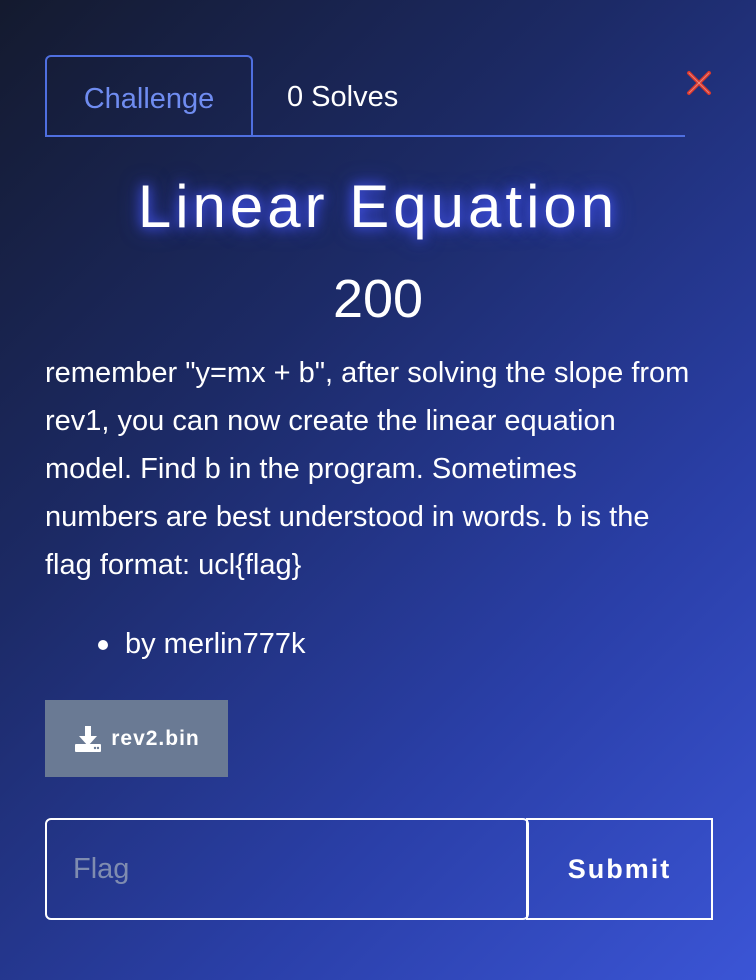 This screenshot has height=980, width=756. What do you see at coordinates (287, 869) in the screenshot?
I see `flag-input` at bounding box center [287, 869].